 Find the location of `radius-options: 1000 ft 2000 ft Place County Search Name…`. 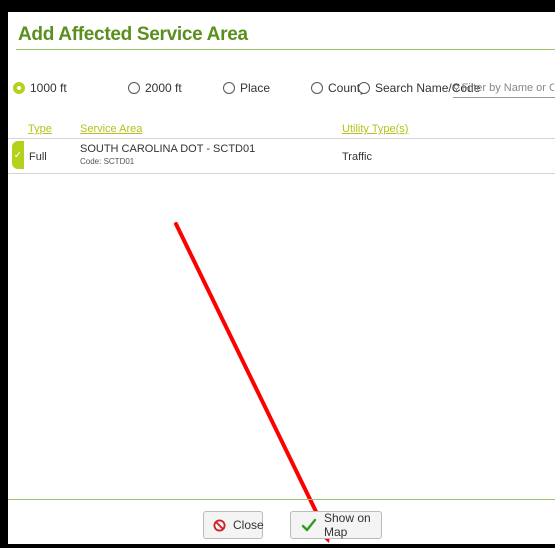

radius-options: 1000 ft 2000 ft Place County Search Name… is located at coordinates (281, 93).